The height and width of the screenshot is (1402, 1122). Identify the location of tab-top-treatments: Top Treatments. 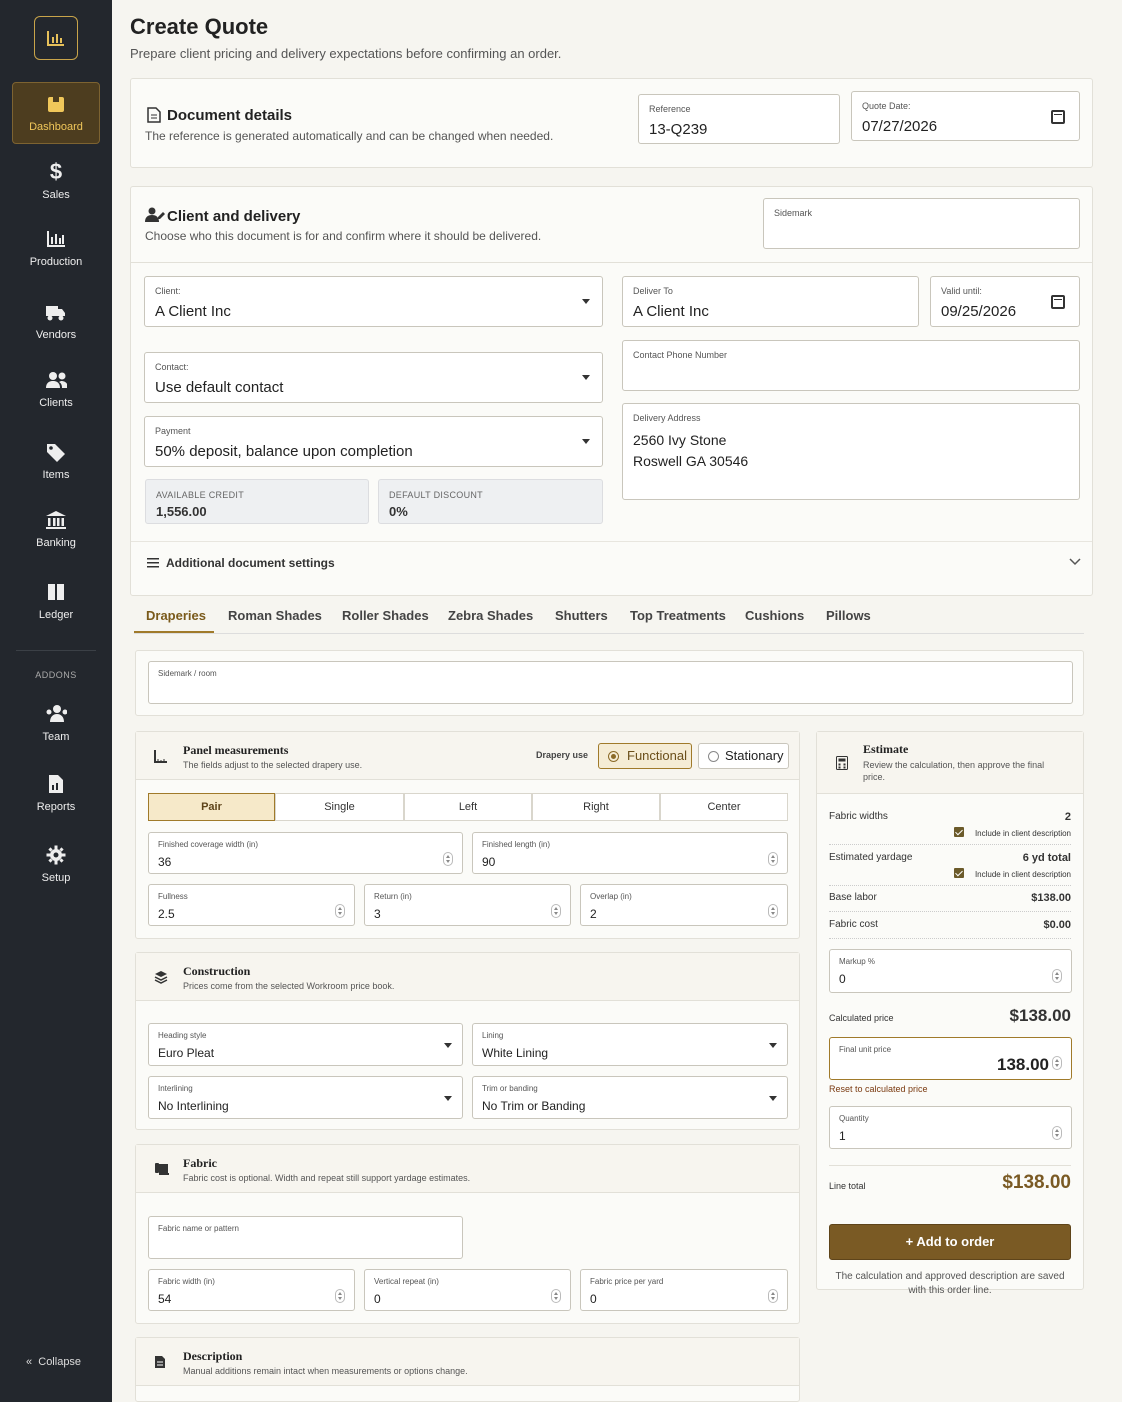
(678, 615).